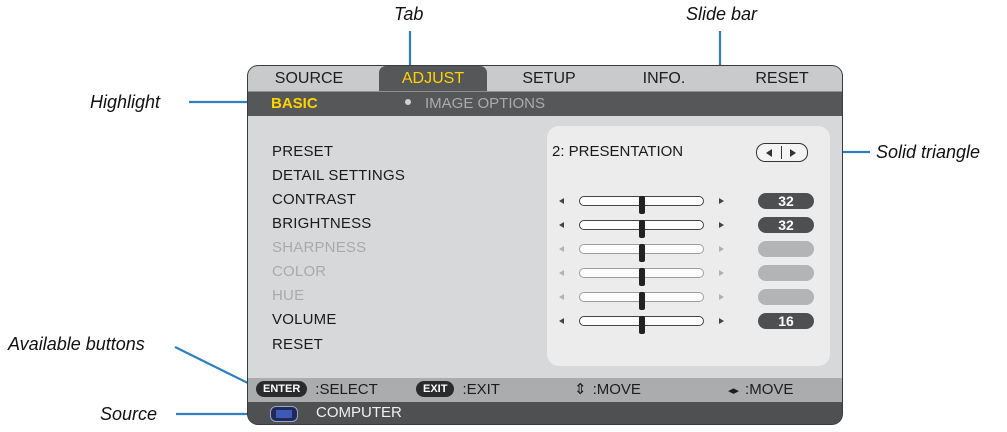 This screenshot has width=1007, height=432. Describe the element at coordinates (786, 201) in the screenshot. I see `contrast-value: 32` at that location.